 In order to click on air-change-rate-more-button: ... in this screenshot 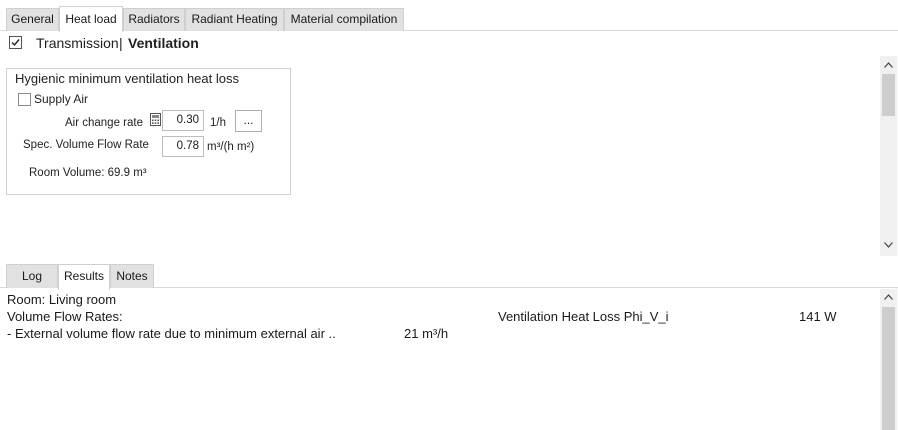, I will do `click(248, 121)`.